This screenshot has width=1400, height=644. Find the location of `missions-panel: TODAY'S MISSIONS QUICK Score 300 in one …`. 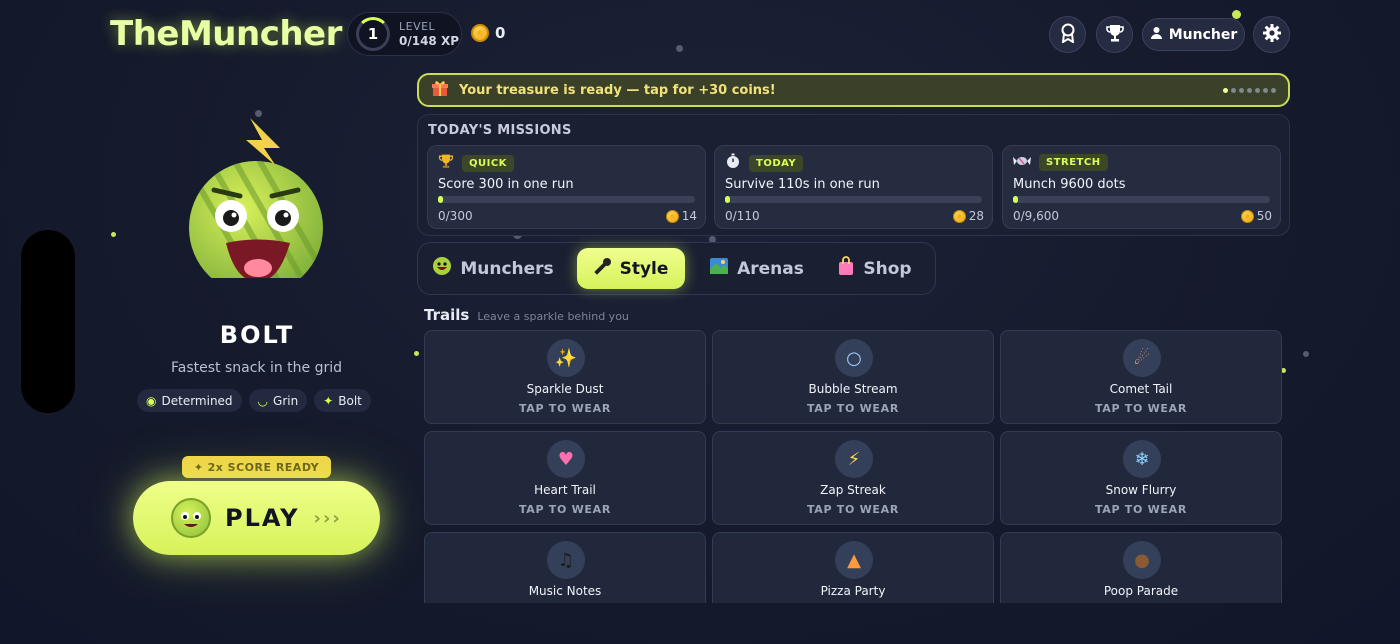

missions-panel: TODAY'S MISSIONS QUICK Score 300 in one … is located at coordinates (853, 175).